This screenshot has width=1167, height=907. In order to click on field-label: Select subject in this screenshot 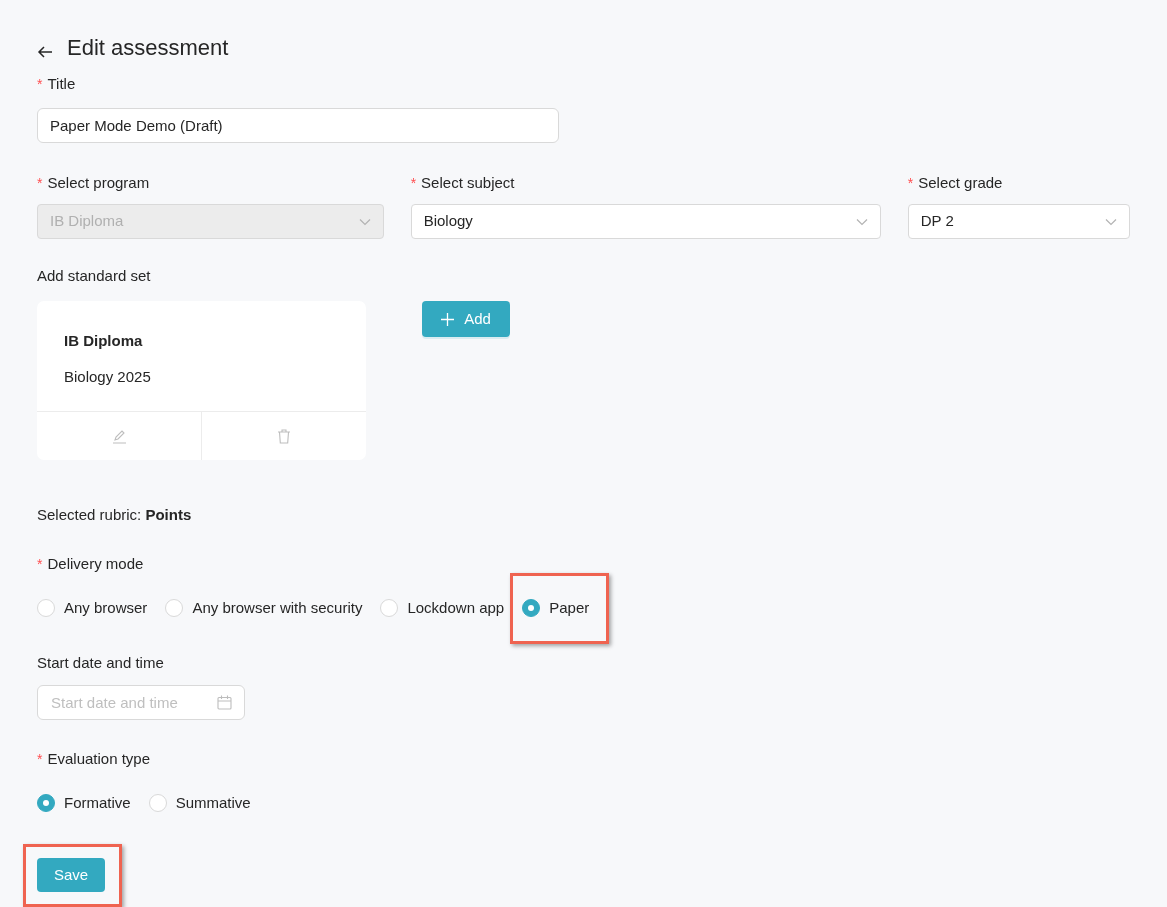, I will do `click(468, 182)`.